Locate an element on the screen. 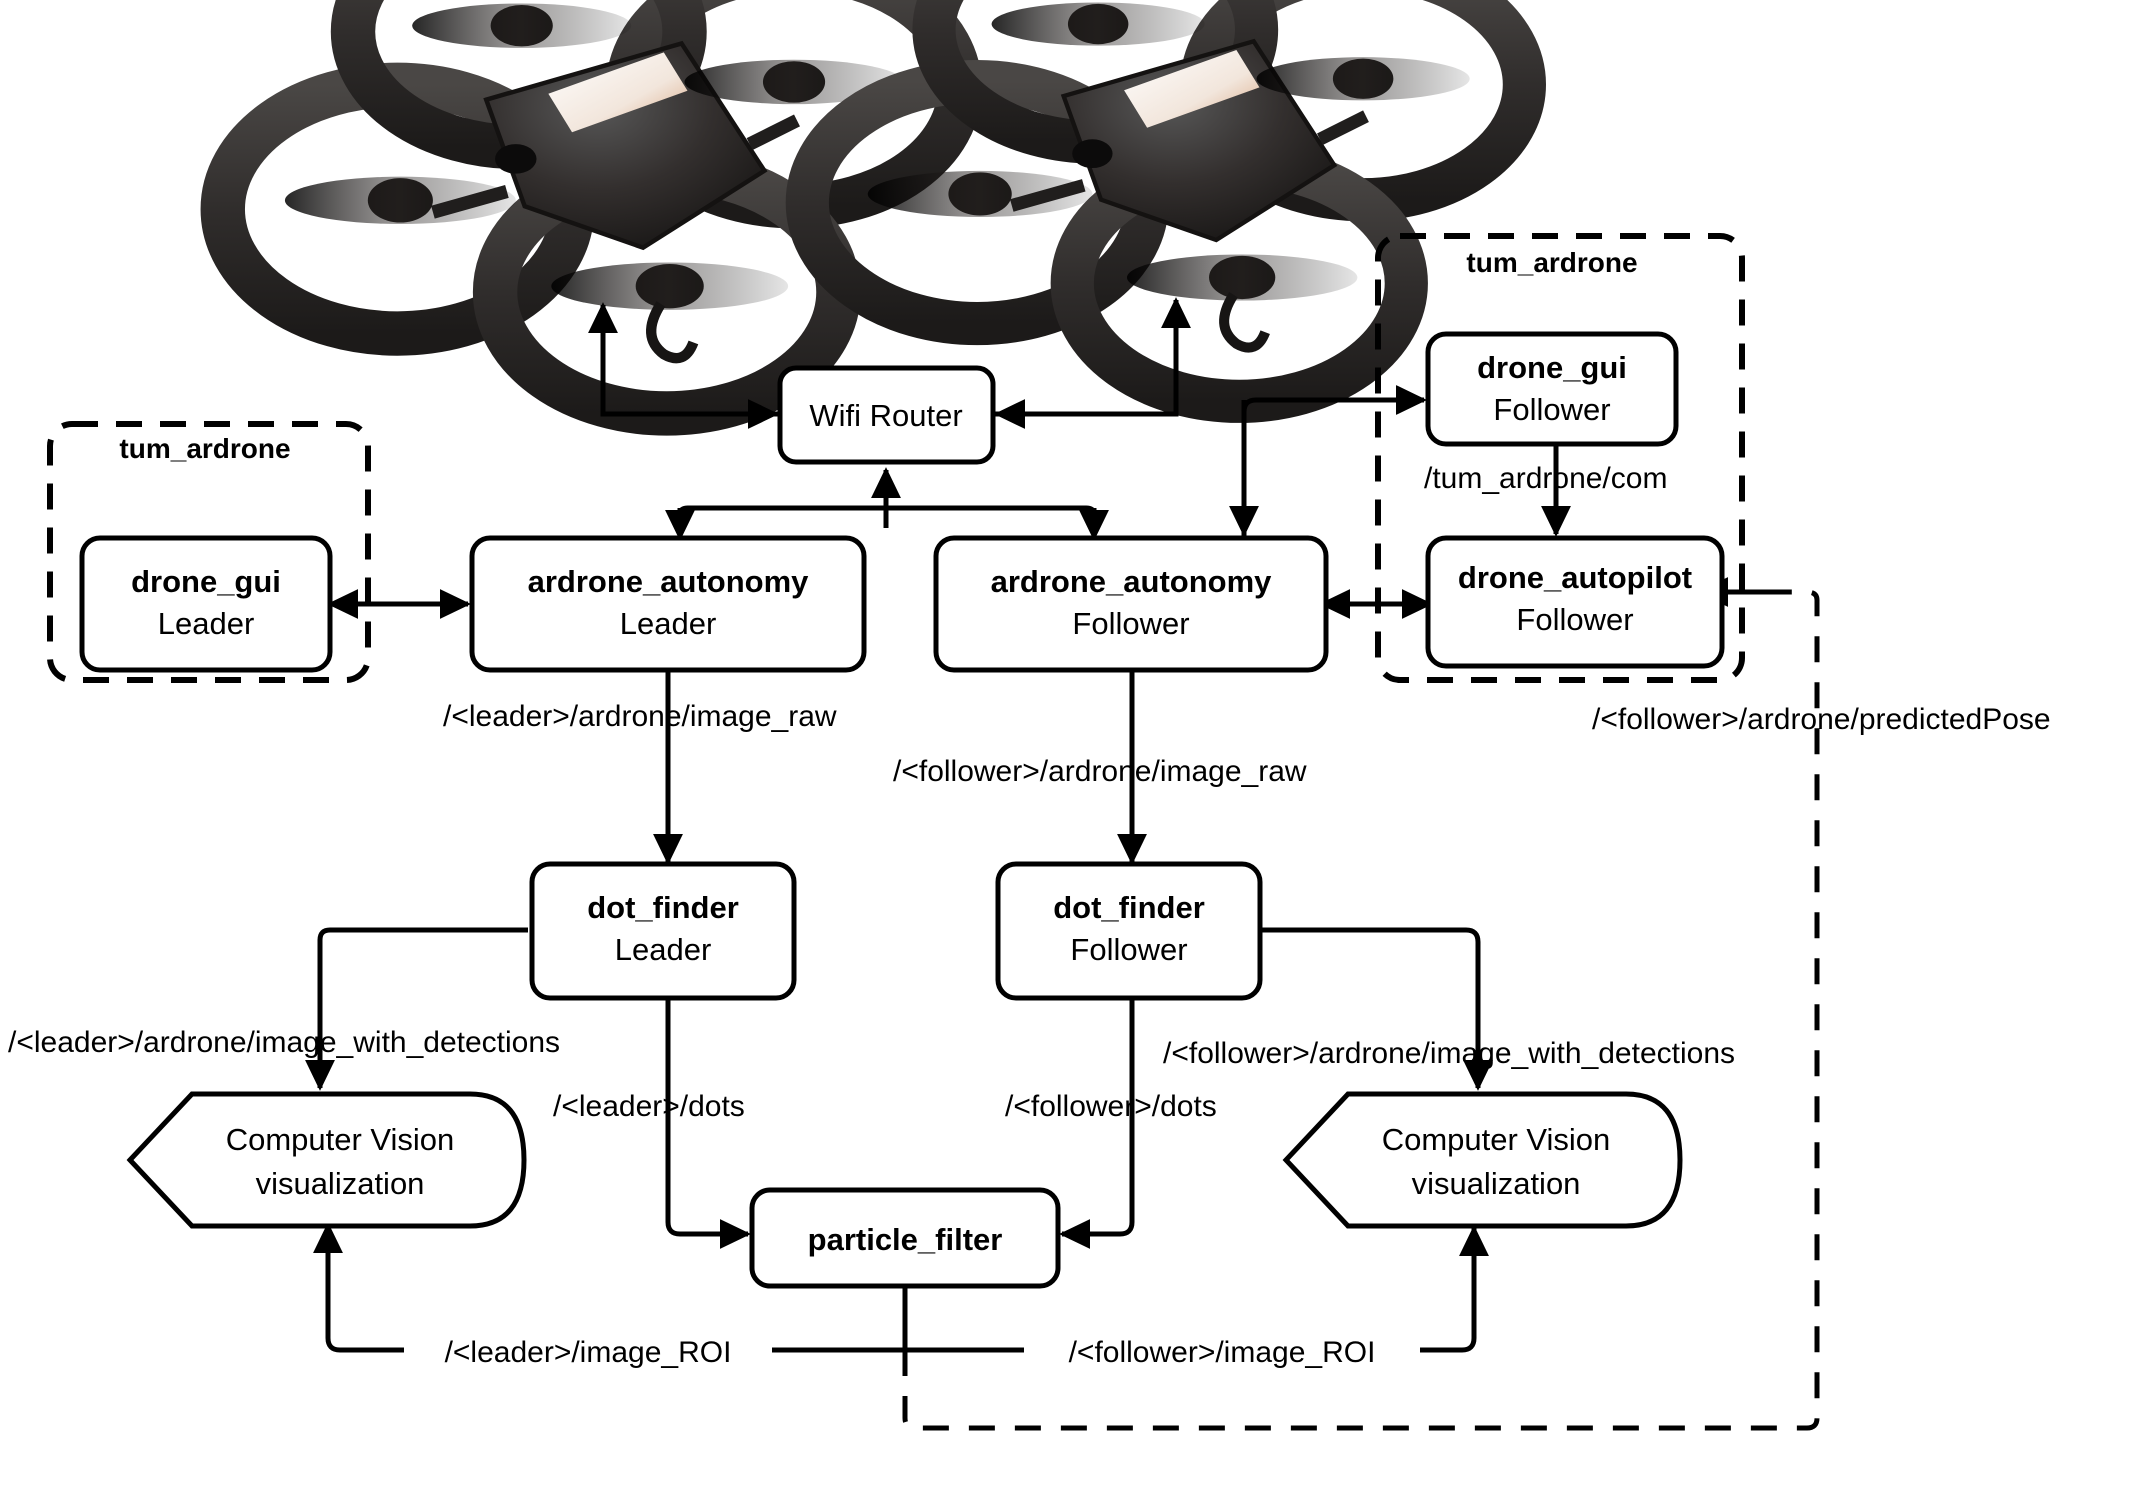 The width and height of the screenshot is (2130, 1504). node-ardrone-autonomy-leader-subtitle: Leader is located at coordinates (668, 623).